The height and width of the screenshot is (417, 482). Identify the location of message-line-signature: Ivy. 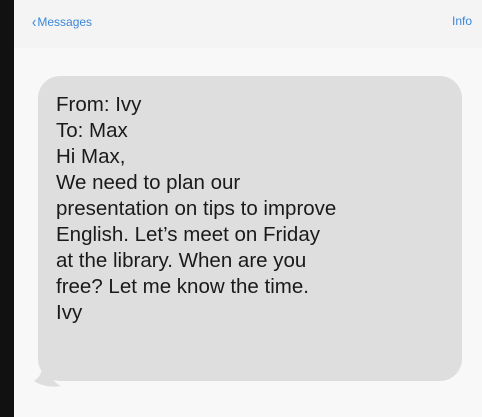
(69, 312).